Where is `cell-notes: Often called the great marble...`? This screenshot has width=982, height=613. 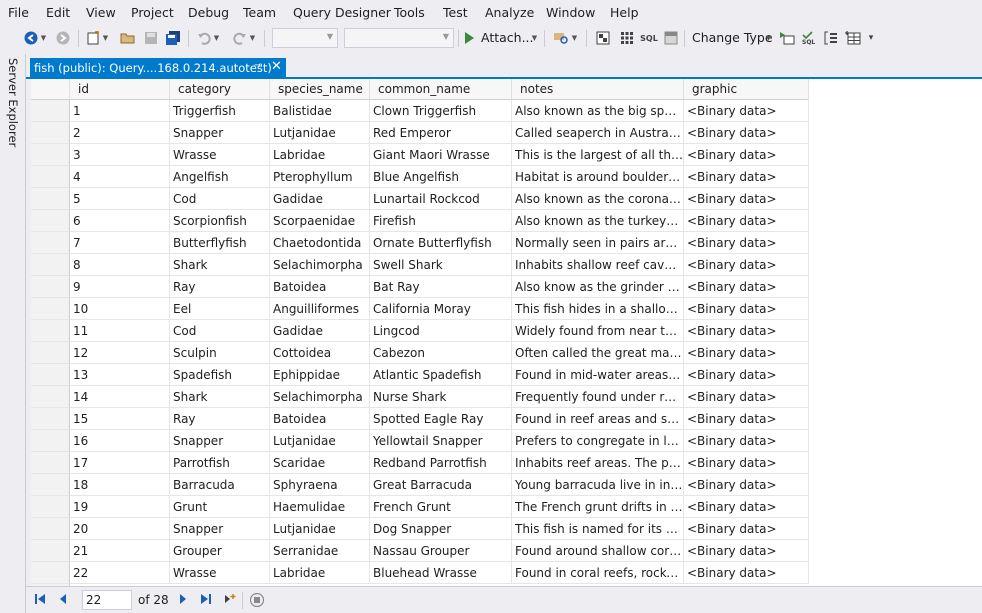
cell-notes: Often called the great marble... is located at coordinates (598, 353).